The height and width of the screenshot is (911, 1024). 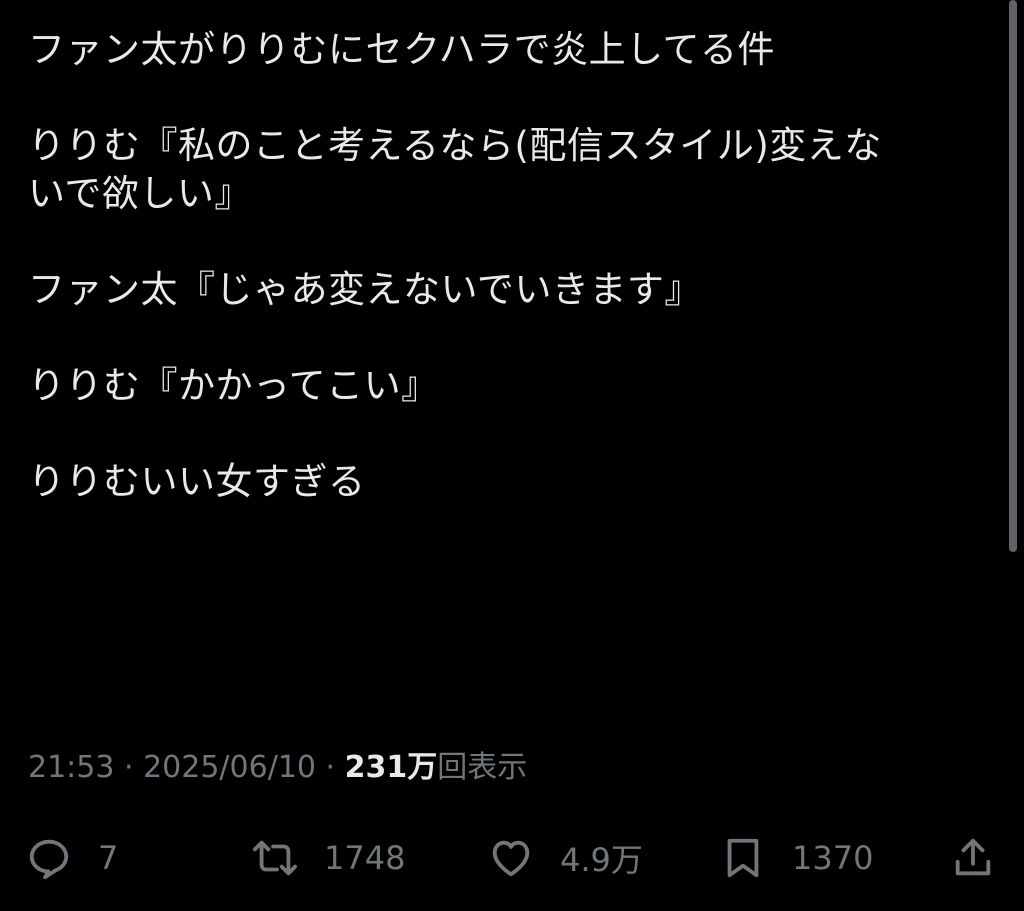 I want to click on post-text-line: いで欲しい』, so click(x=140, y=193).